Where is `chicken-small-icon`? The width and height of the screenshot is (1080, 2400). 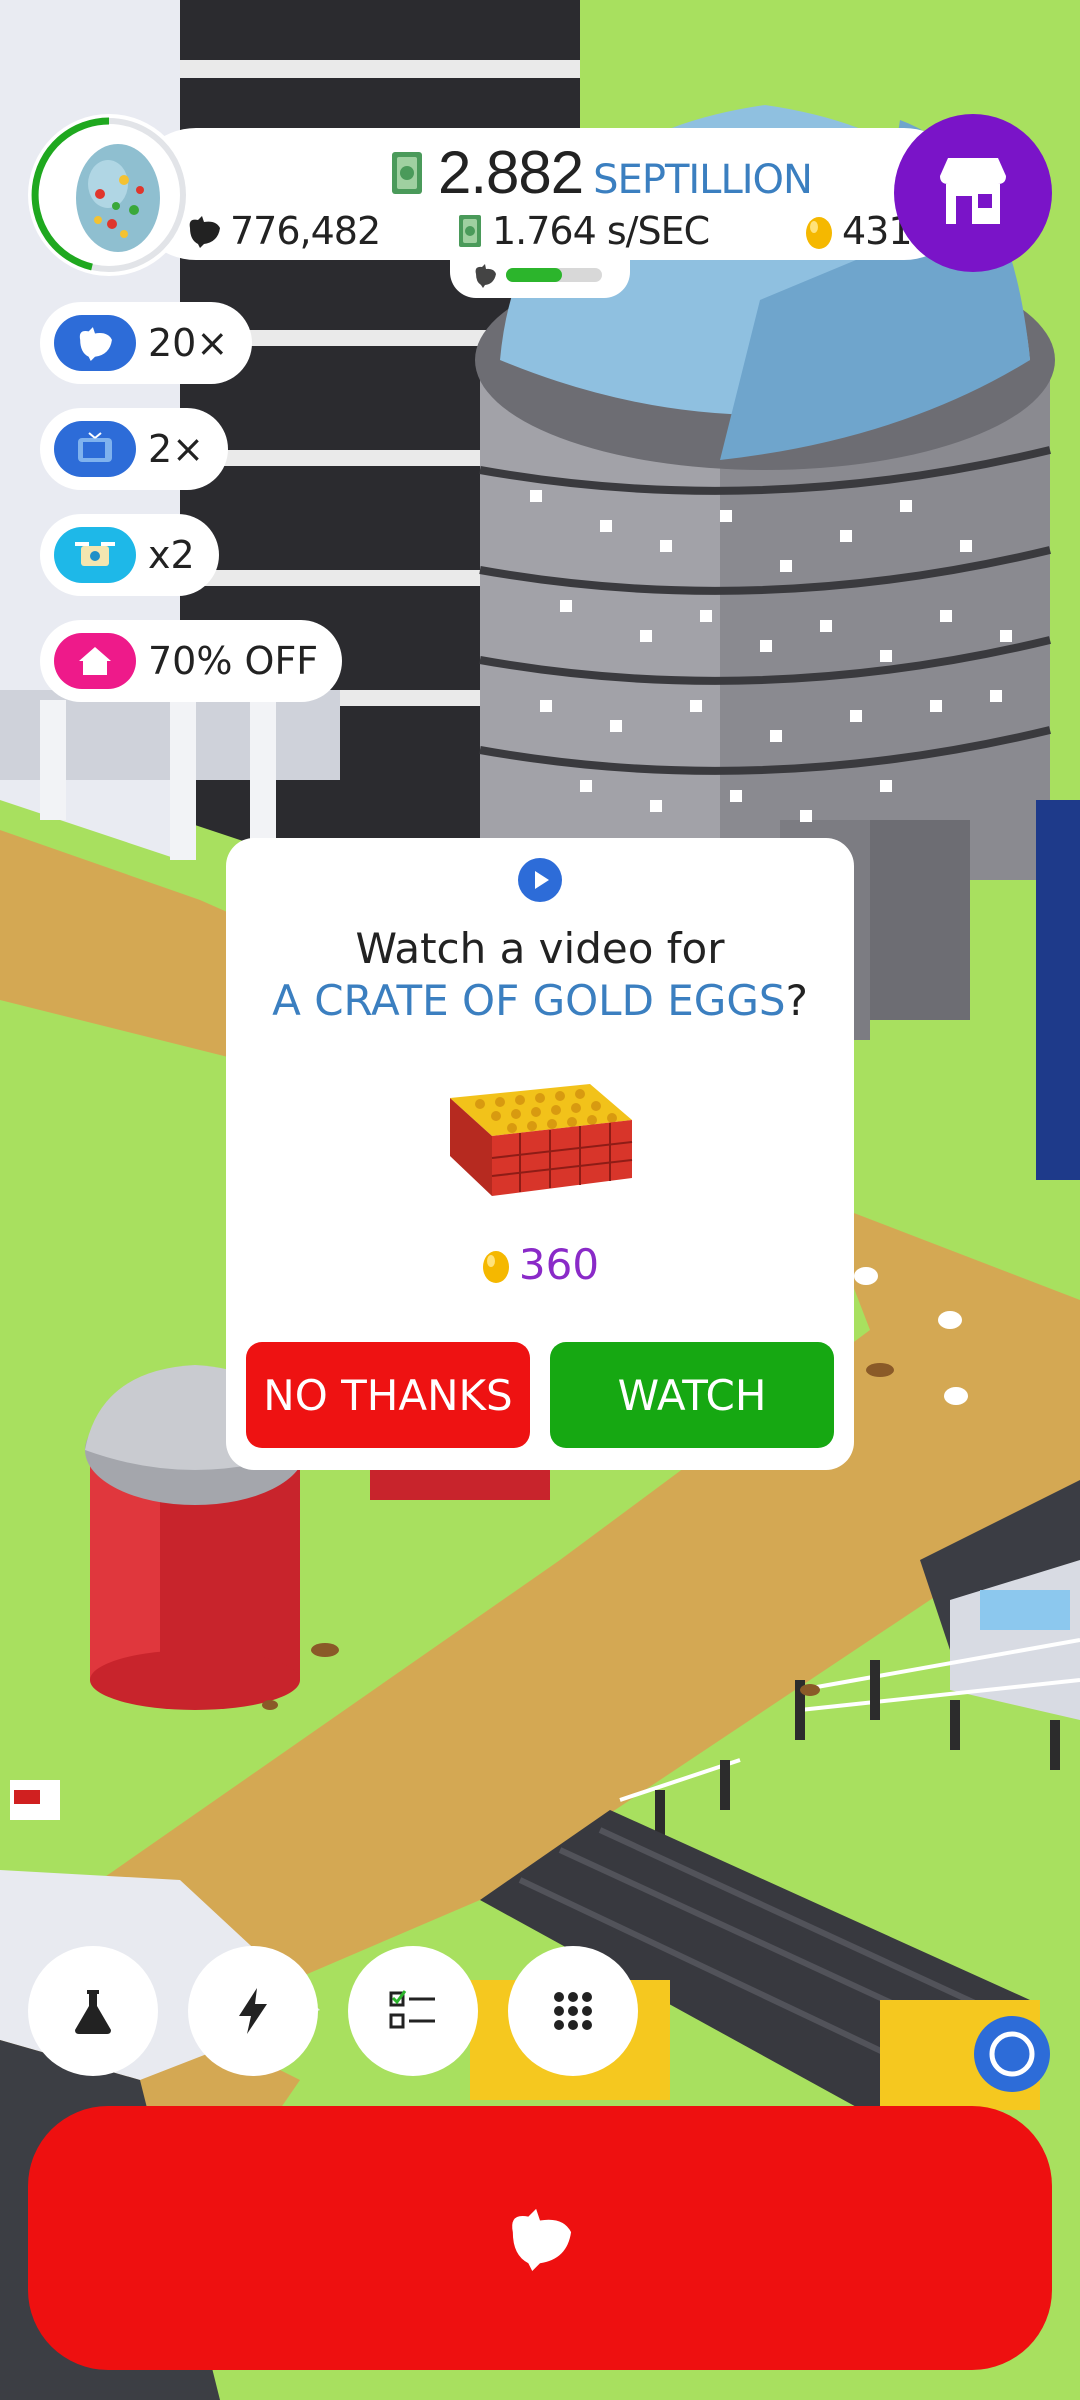
chicken-small-icon is located at coordinates (485, 276).